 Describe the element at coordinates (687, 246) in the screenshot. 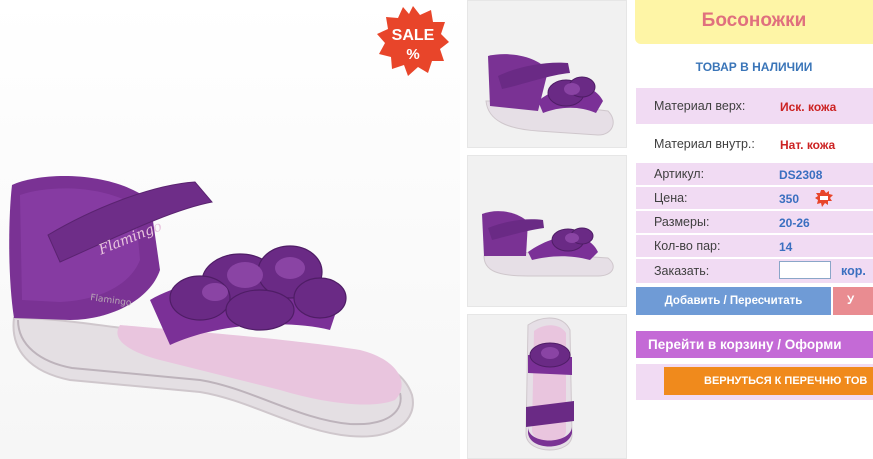

I see `spec-label: Кол-во пар:` at that location.